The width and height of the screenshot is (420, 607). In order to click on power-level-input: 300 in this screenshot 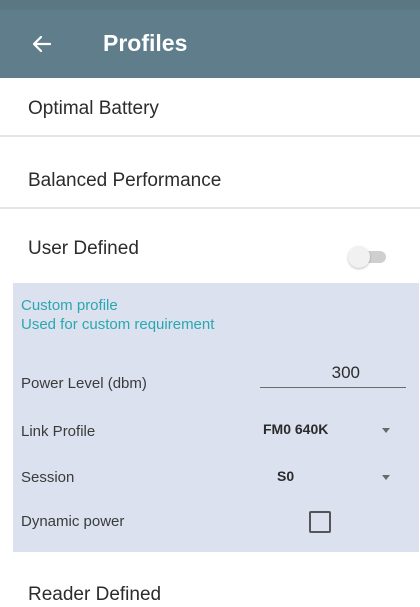, I will do `click(333, 374)`.